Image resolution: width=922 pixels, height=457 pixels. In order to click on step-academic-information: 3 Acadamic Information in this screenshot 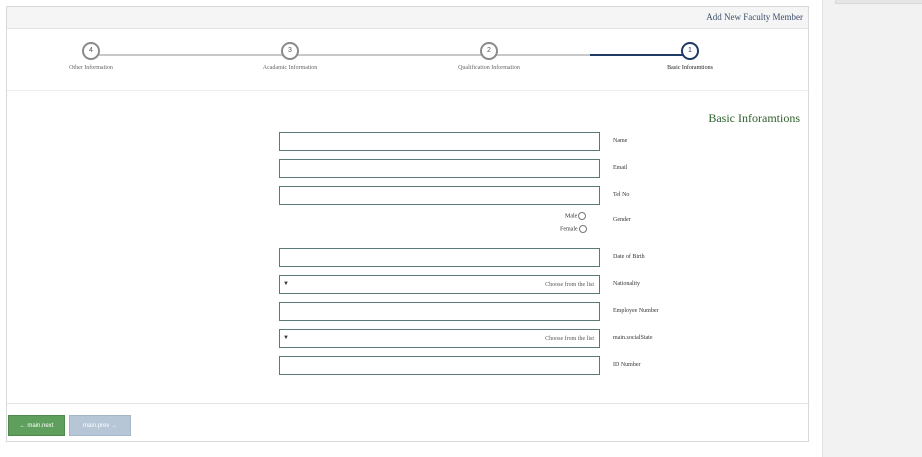, I will do `click(290, 56)`.